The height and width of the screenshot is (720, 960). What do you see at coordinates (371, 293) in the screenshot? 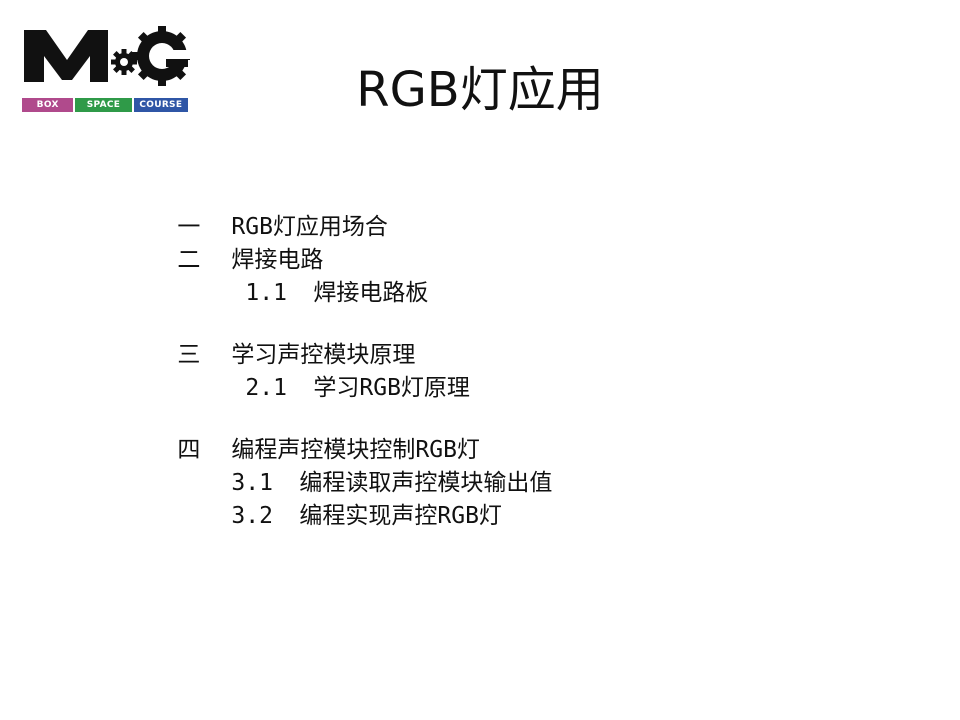
I see `outline-item-text: 焊接电路板` at bounding box center [371, 293].